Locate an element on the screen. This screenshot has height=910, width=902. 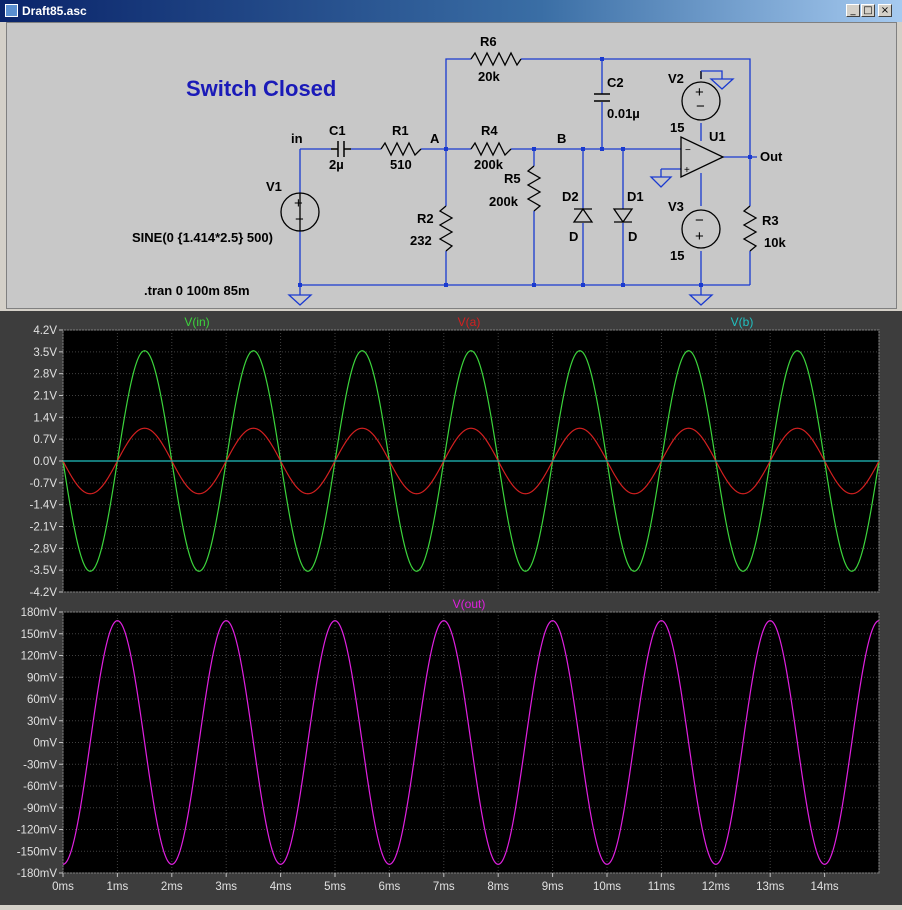
app-icon is located at coordinates (11, 10).